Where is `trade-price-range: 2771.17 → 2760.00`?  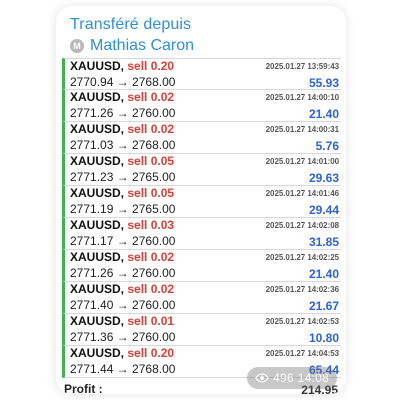 trade-price-range: 2771.17 → 2760.00 is located at coordinates (123, 241).